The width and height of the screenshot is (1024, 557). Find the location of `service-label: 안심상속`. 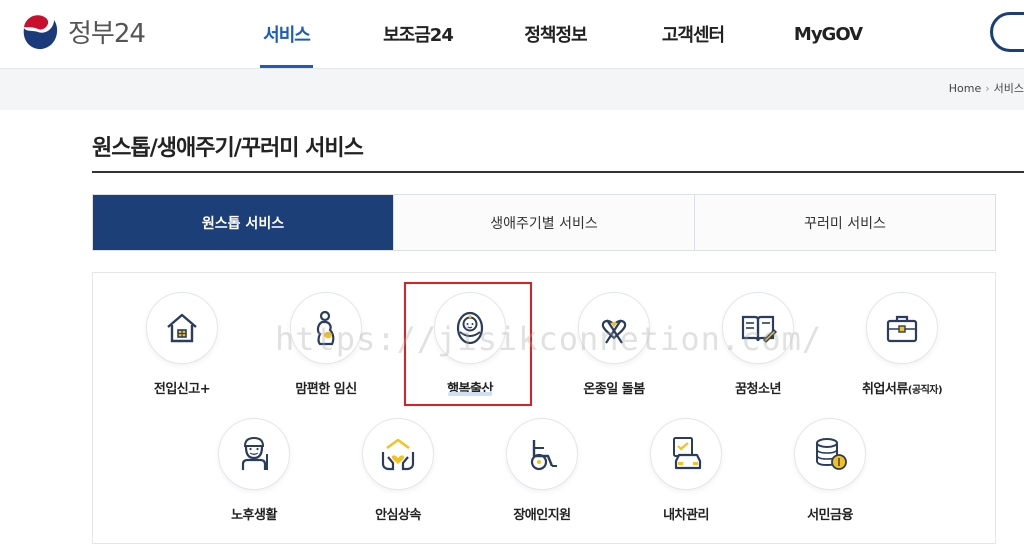

service-label: 안심상속 is located at coordinates (398, 515).